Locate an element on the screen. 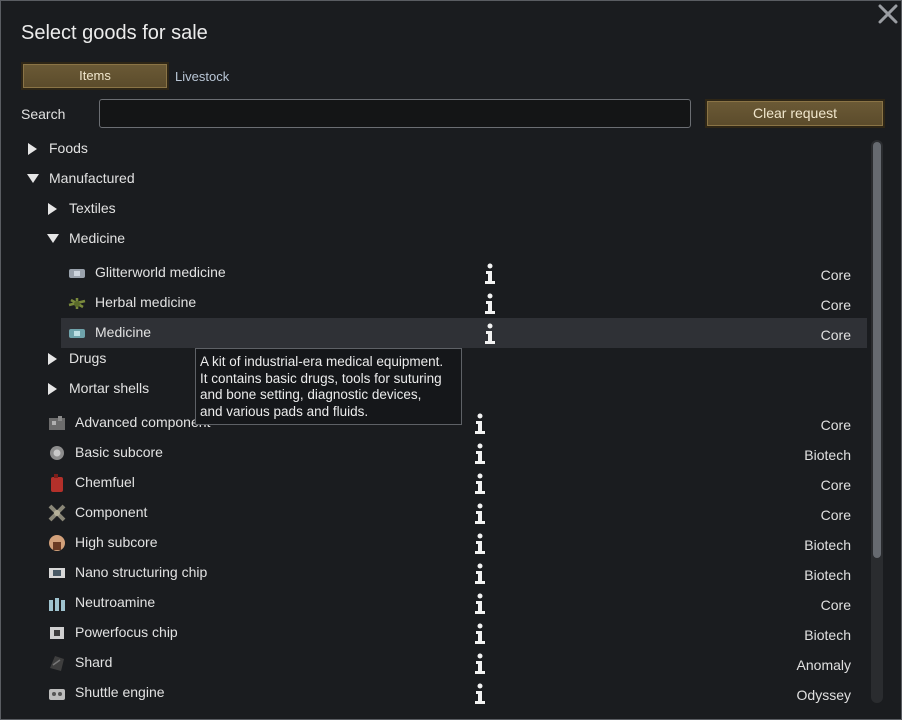 The width and height of the screenshot is (902, 720). source-label: Odyssey is located at coordinates (823, 695).